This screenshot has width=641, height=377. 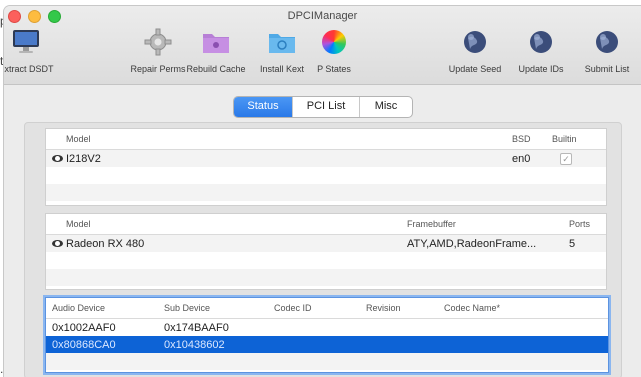 What do you see at coordinates (213, 308) in the screenshot?
I see `column-header-sub-device: Sub Device` at bounding box center [213, 308].